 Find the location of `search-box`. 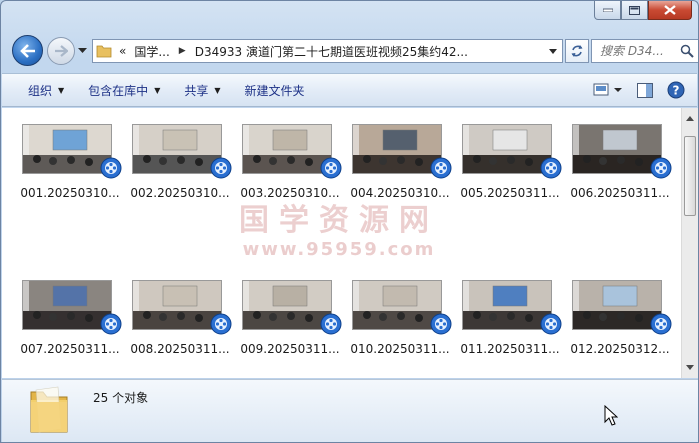

search-box is located at coordinates (644, 51).